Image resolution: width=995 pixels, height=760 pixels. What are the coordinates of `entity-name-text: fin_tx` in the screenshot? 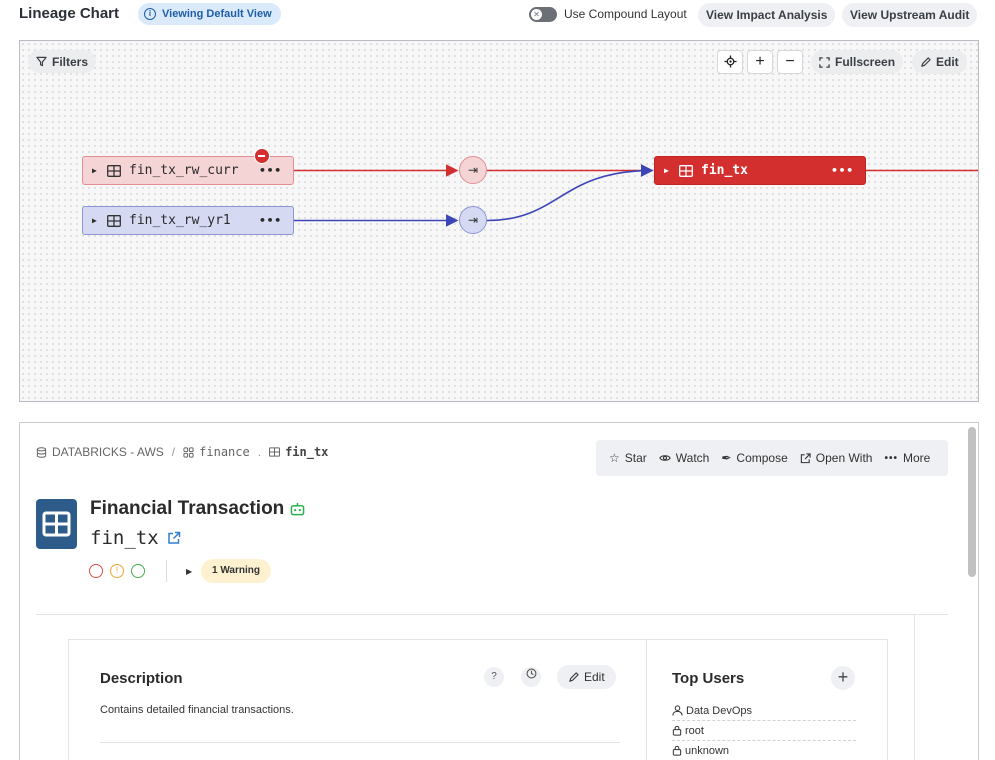 It's located at (124, 538).